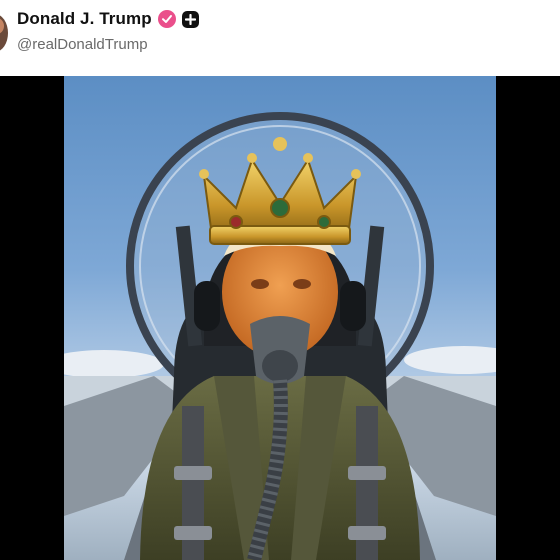 This screenshot has width=560, height=560. I want to click on avatar, so click(4, 33).